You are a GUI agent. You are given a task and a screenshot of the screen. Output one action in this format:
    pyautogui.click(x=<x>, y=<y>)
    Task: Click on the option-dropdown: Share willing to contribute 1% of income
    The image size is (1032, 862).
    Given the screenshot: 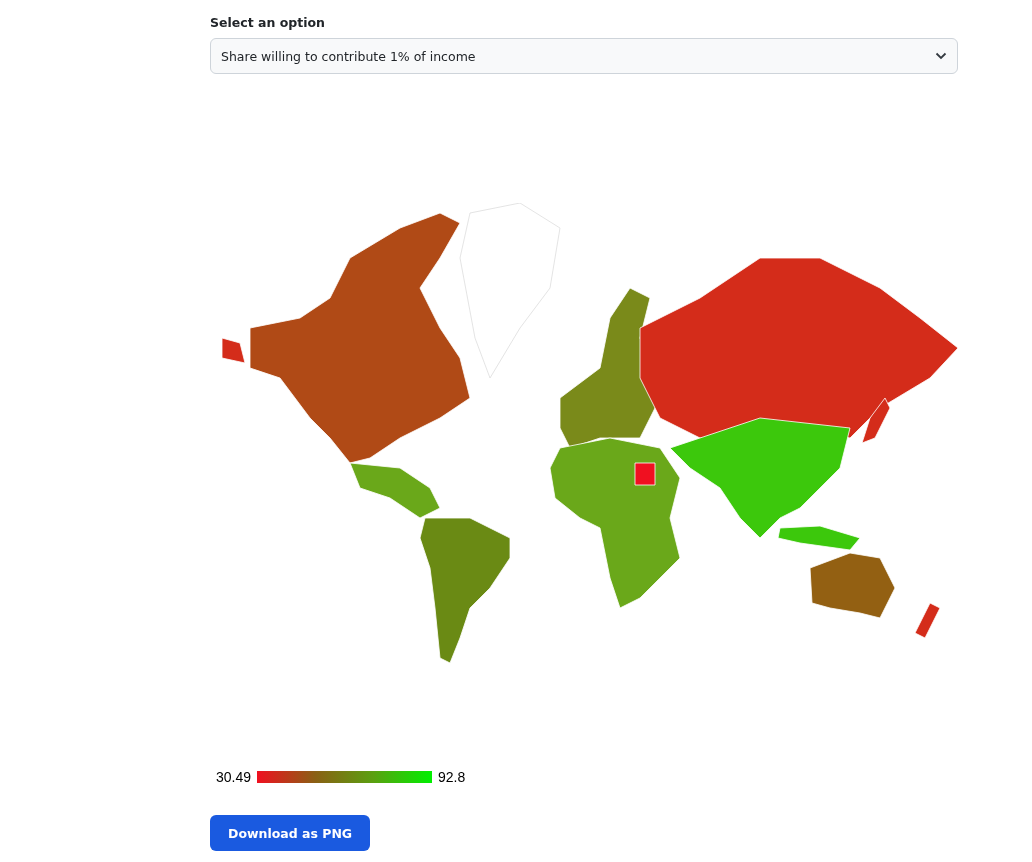 What is the action you would take?
    pyautogui.click(x=584, y=56)
    